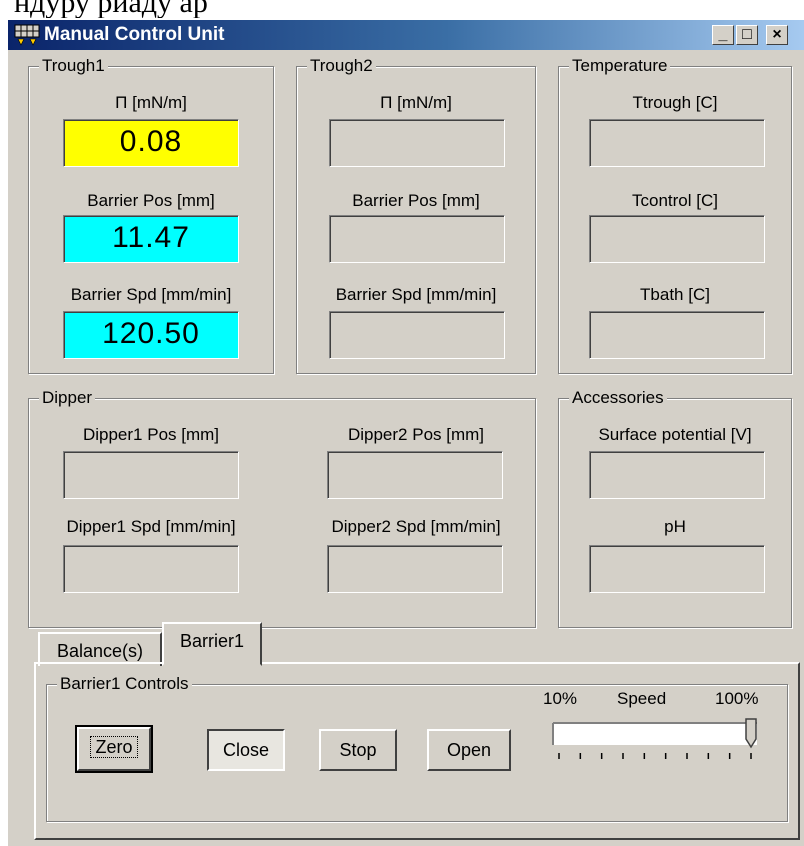 This screenshot has width=804, height=846. Describe the element at coordinates (27, 35) in the screenshot. I see `app-grid-icon` at that location.